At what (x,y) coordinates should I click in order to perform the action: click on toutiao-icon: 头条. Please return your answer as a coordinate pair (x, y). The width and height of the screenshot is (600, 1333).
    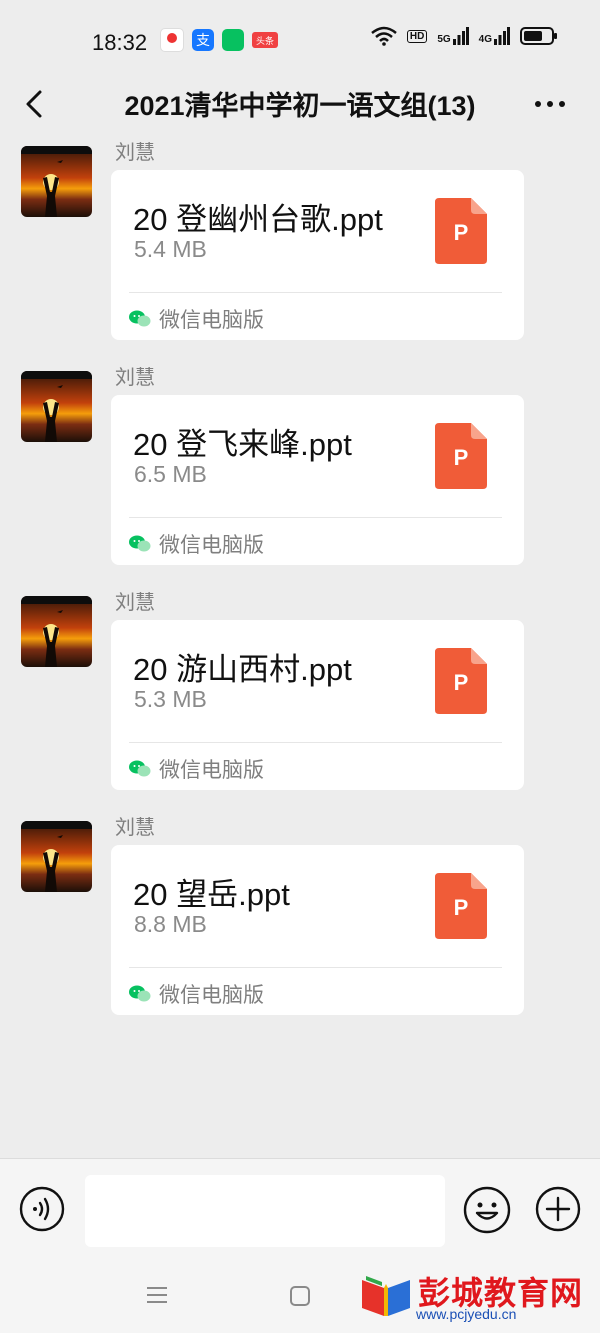
    Looking at the image, I should click on (265, 40).